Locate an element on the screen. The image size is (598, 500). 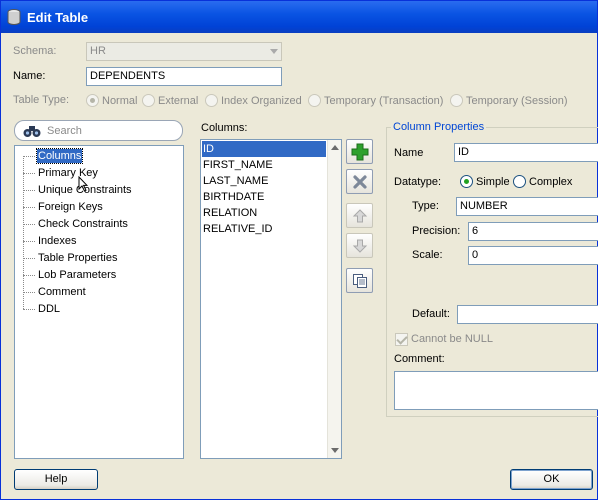
table-type-temporary-session: Temporary (Session) is located at coordinates (508, 100).